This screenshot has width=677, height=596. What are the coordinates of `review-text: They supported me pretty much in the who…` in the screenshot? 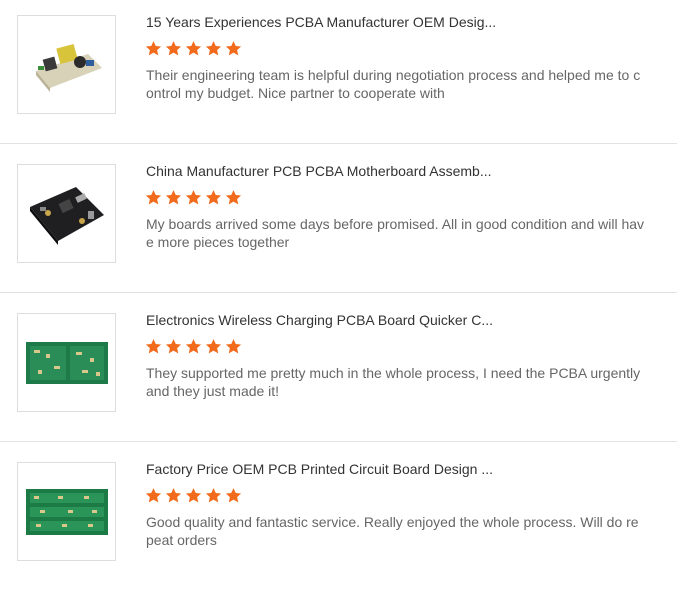 It's located at (393, 382).